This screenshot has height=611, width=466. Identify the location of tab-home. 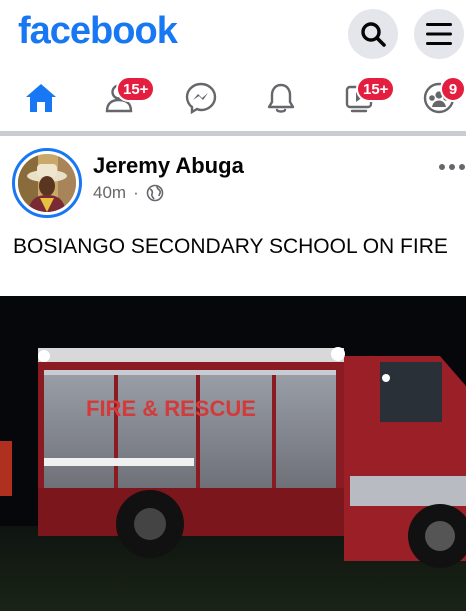
(41, 98).